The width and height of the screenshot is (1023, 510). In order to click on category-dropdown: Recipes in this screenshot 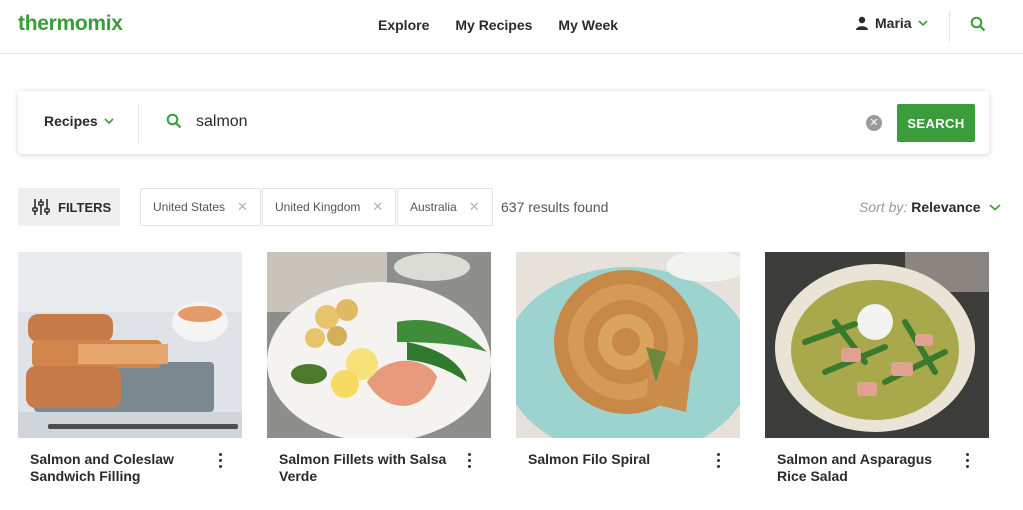, I will do `click(79, 121)`.